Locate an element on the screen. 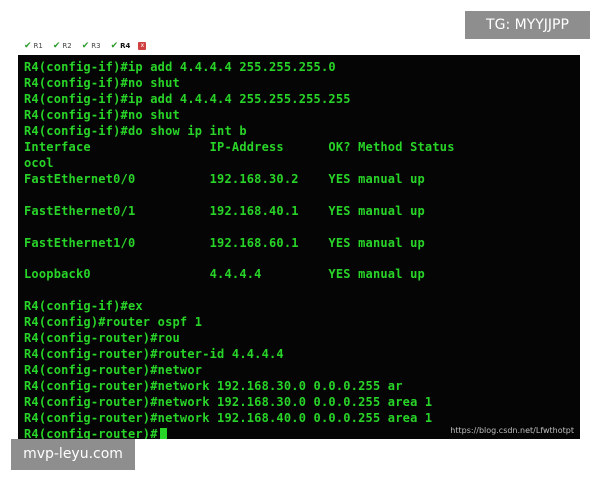 The image size is (600, 480). terminal-line: ocol is located at coordinates (39, 163).